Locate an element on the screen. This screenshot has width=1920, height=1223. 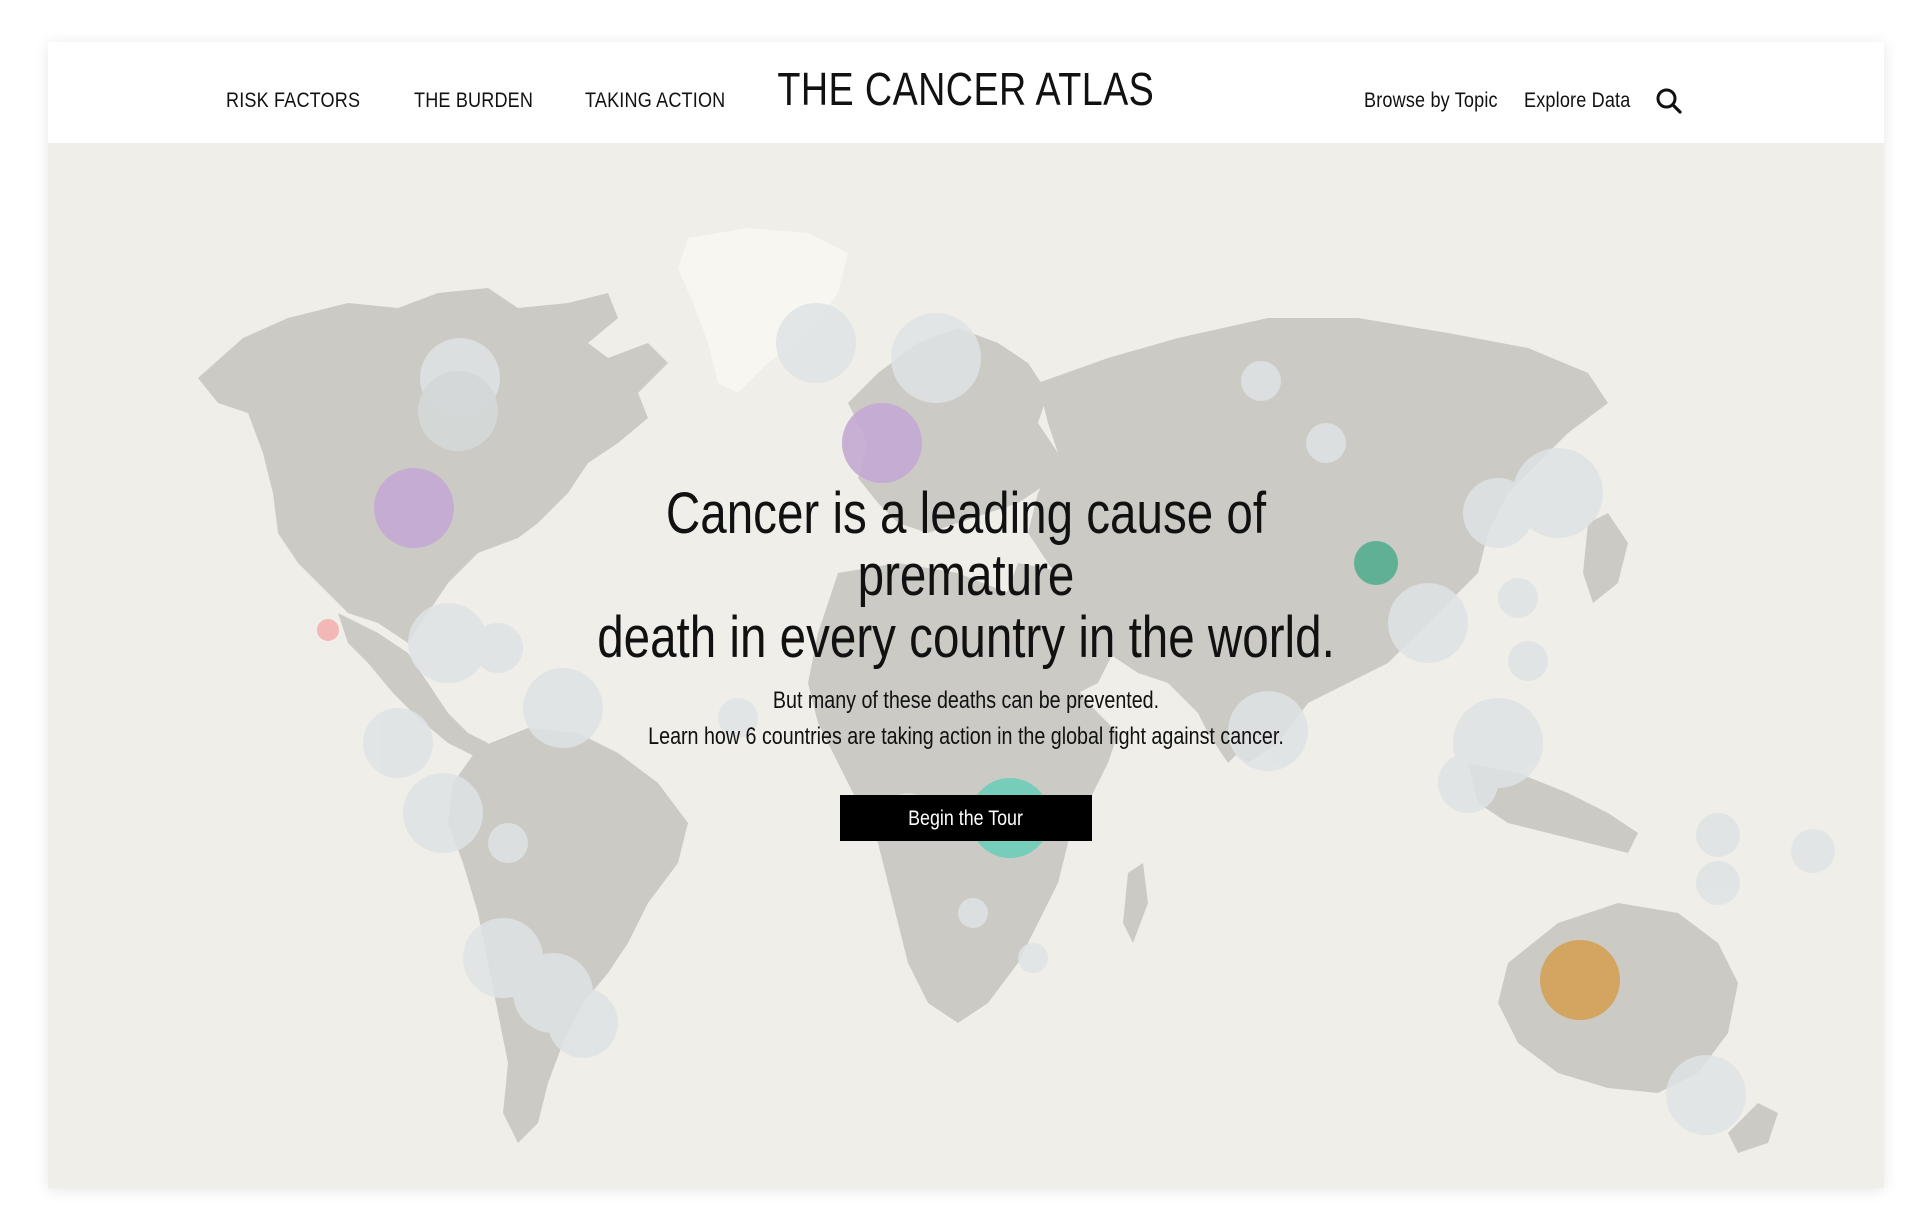
hero-headline-line-2: death in every country in the world. is located at coordinates (966, 637).